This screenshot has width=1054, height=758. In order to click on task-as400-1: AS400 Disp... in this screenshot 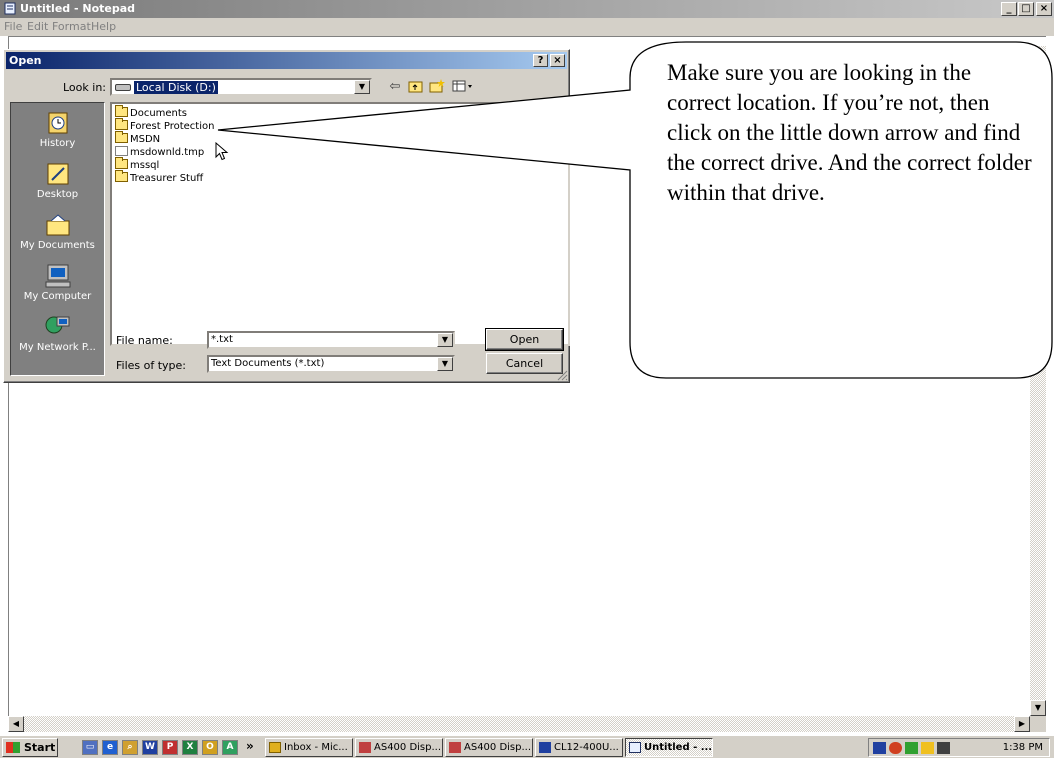, I will do `click(399, 747)`.